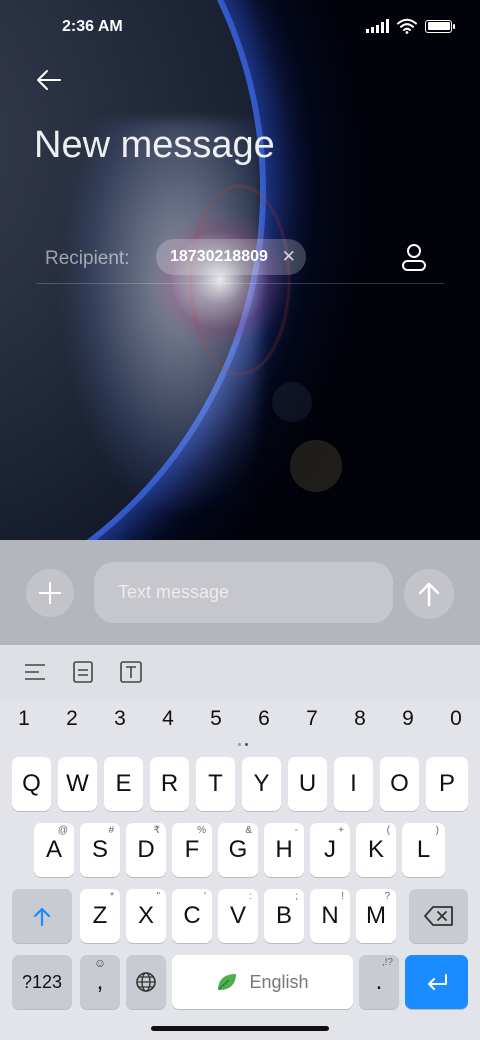  Describe the element at coordinates (353, 784) in the screenshot. I see `key-i: I` at that location.